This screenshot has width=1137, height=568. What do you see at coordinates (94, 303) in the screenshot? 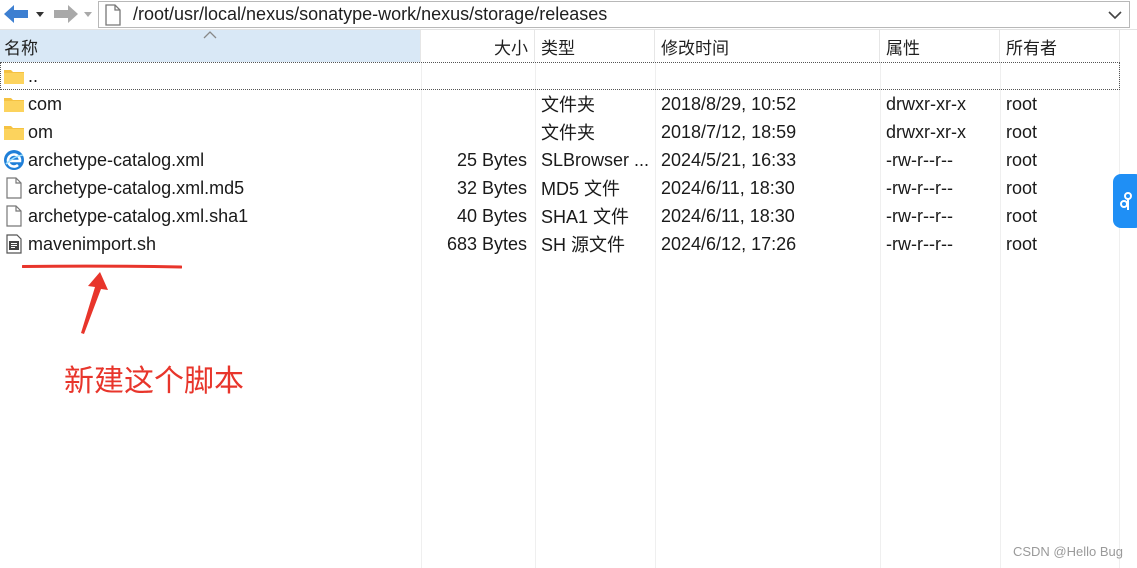
I see `annotation-arrow-icon` at bounding box center [94, 303].